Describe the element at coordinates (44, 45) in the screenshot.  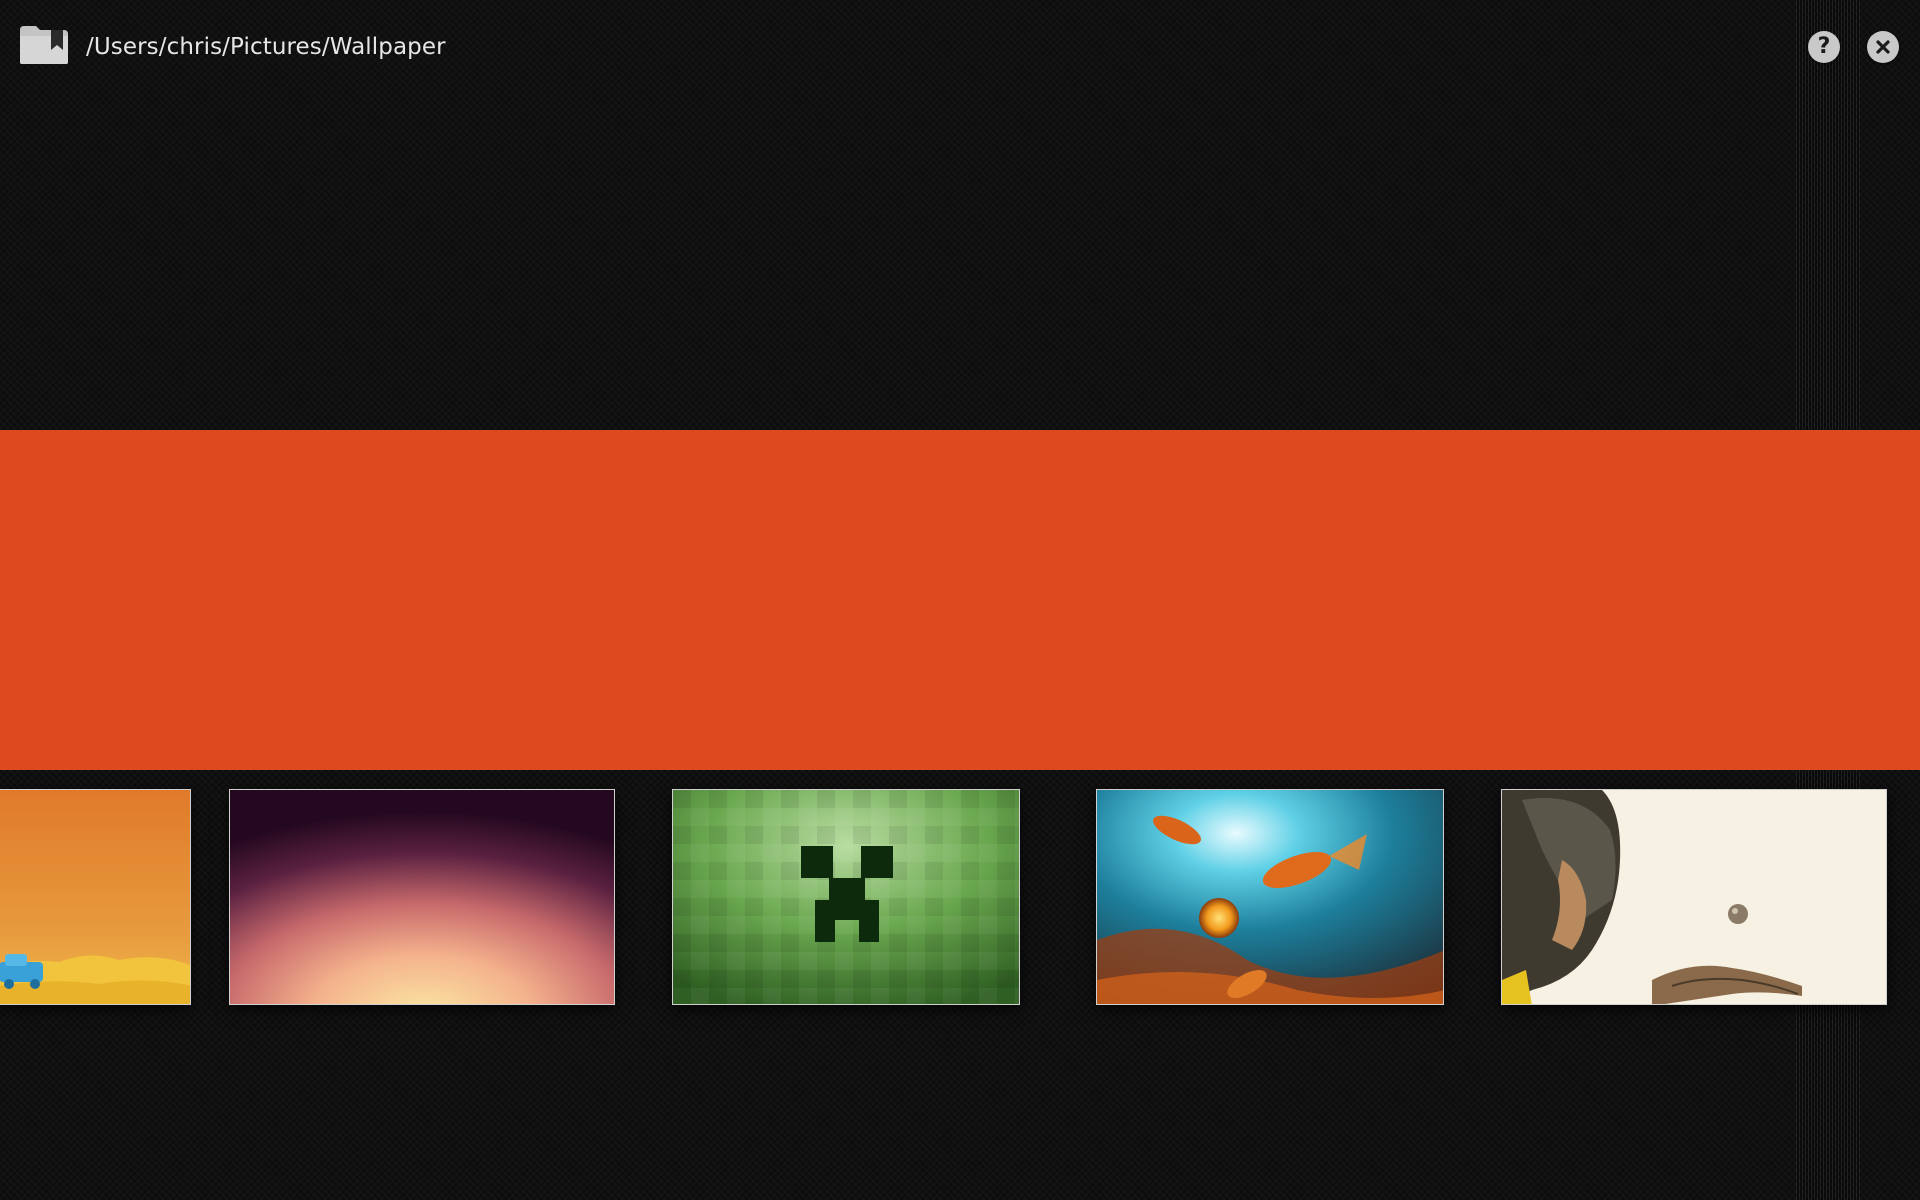
I see `folder-bookmark-icon` at that location.